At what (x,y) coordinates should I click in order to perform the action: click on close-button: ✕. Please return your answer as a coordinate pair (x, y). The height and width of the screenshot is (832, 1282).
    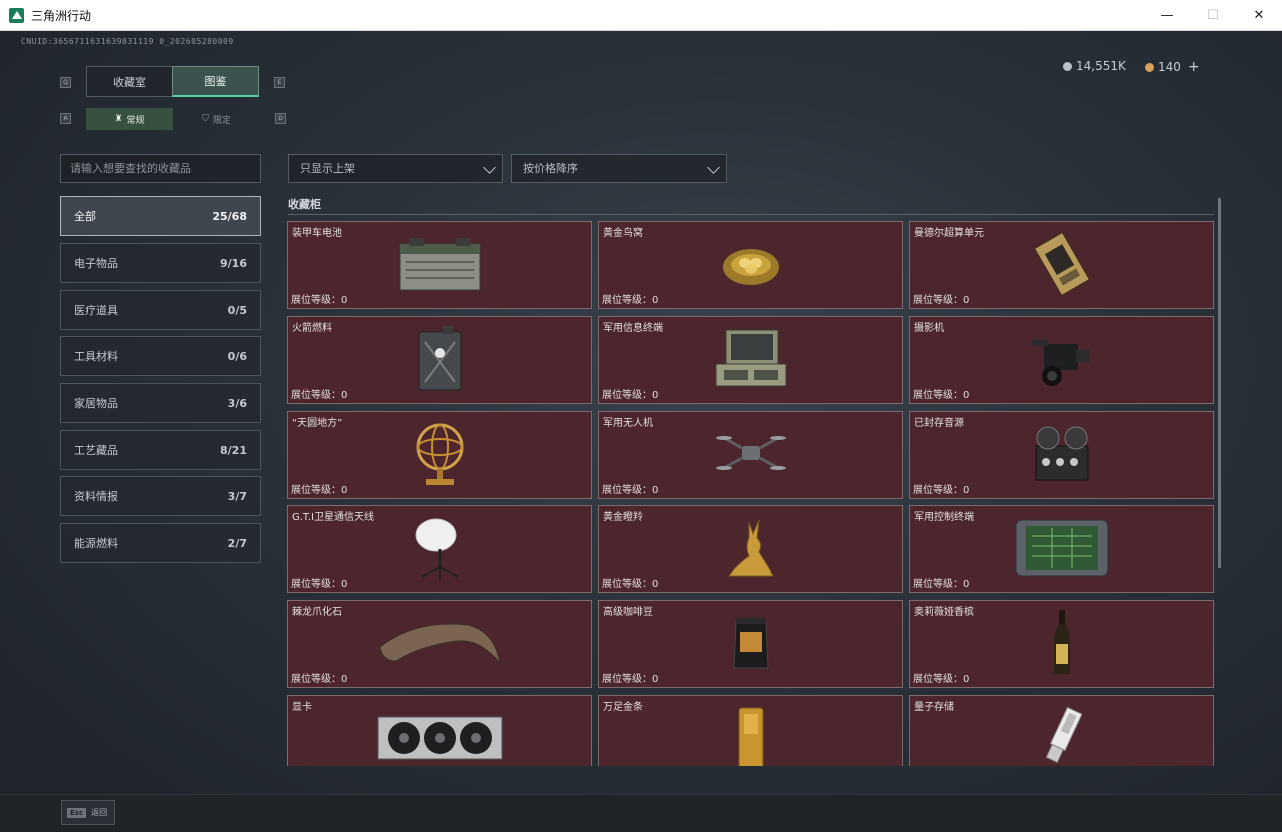
    Looking at the image, I should click on (1259, 15).